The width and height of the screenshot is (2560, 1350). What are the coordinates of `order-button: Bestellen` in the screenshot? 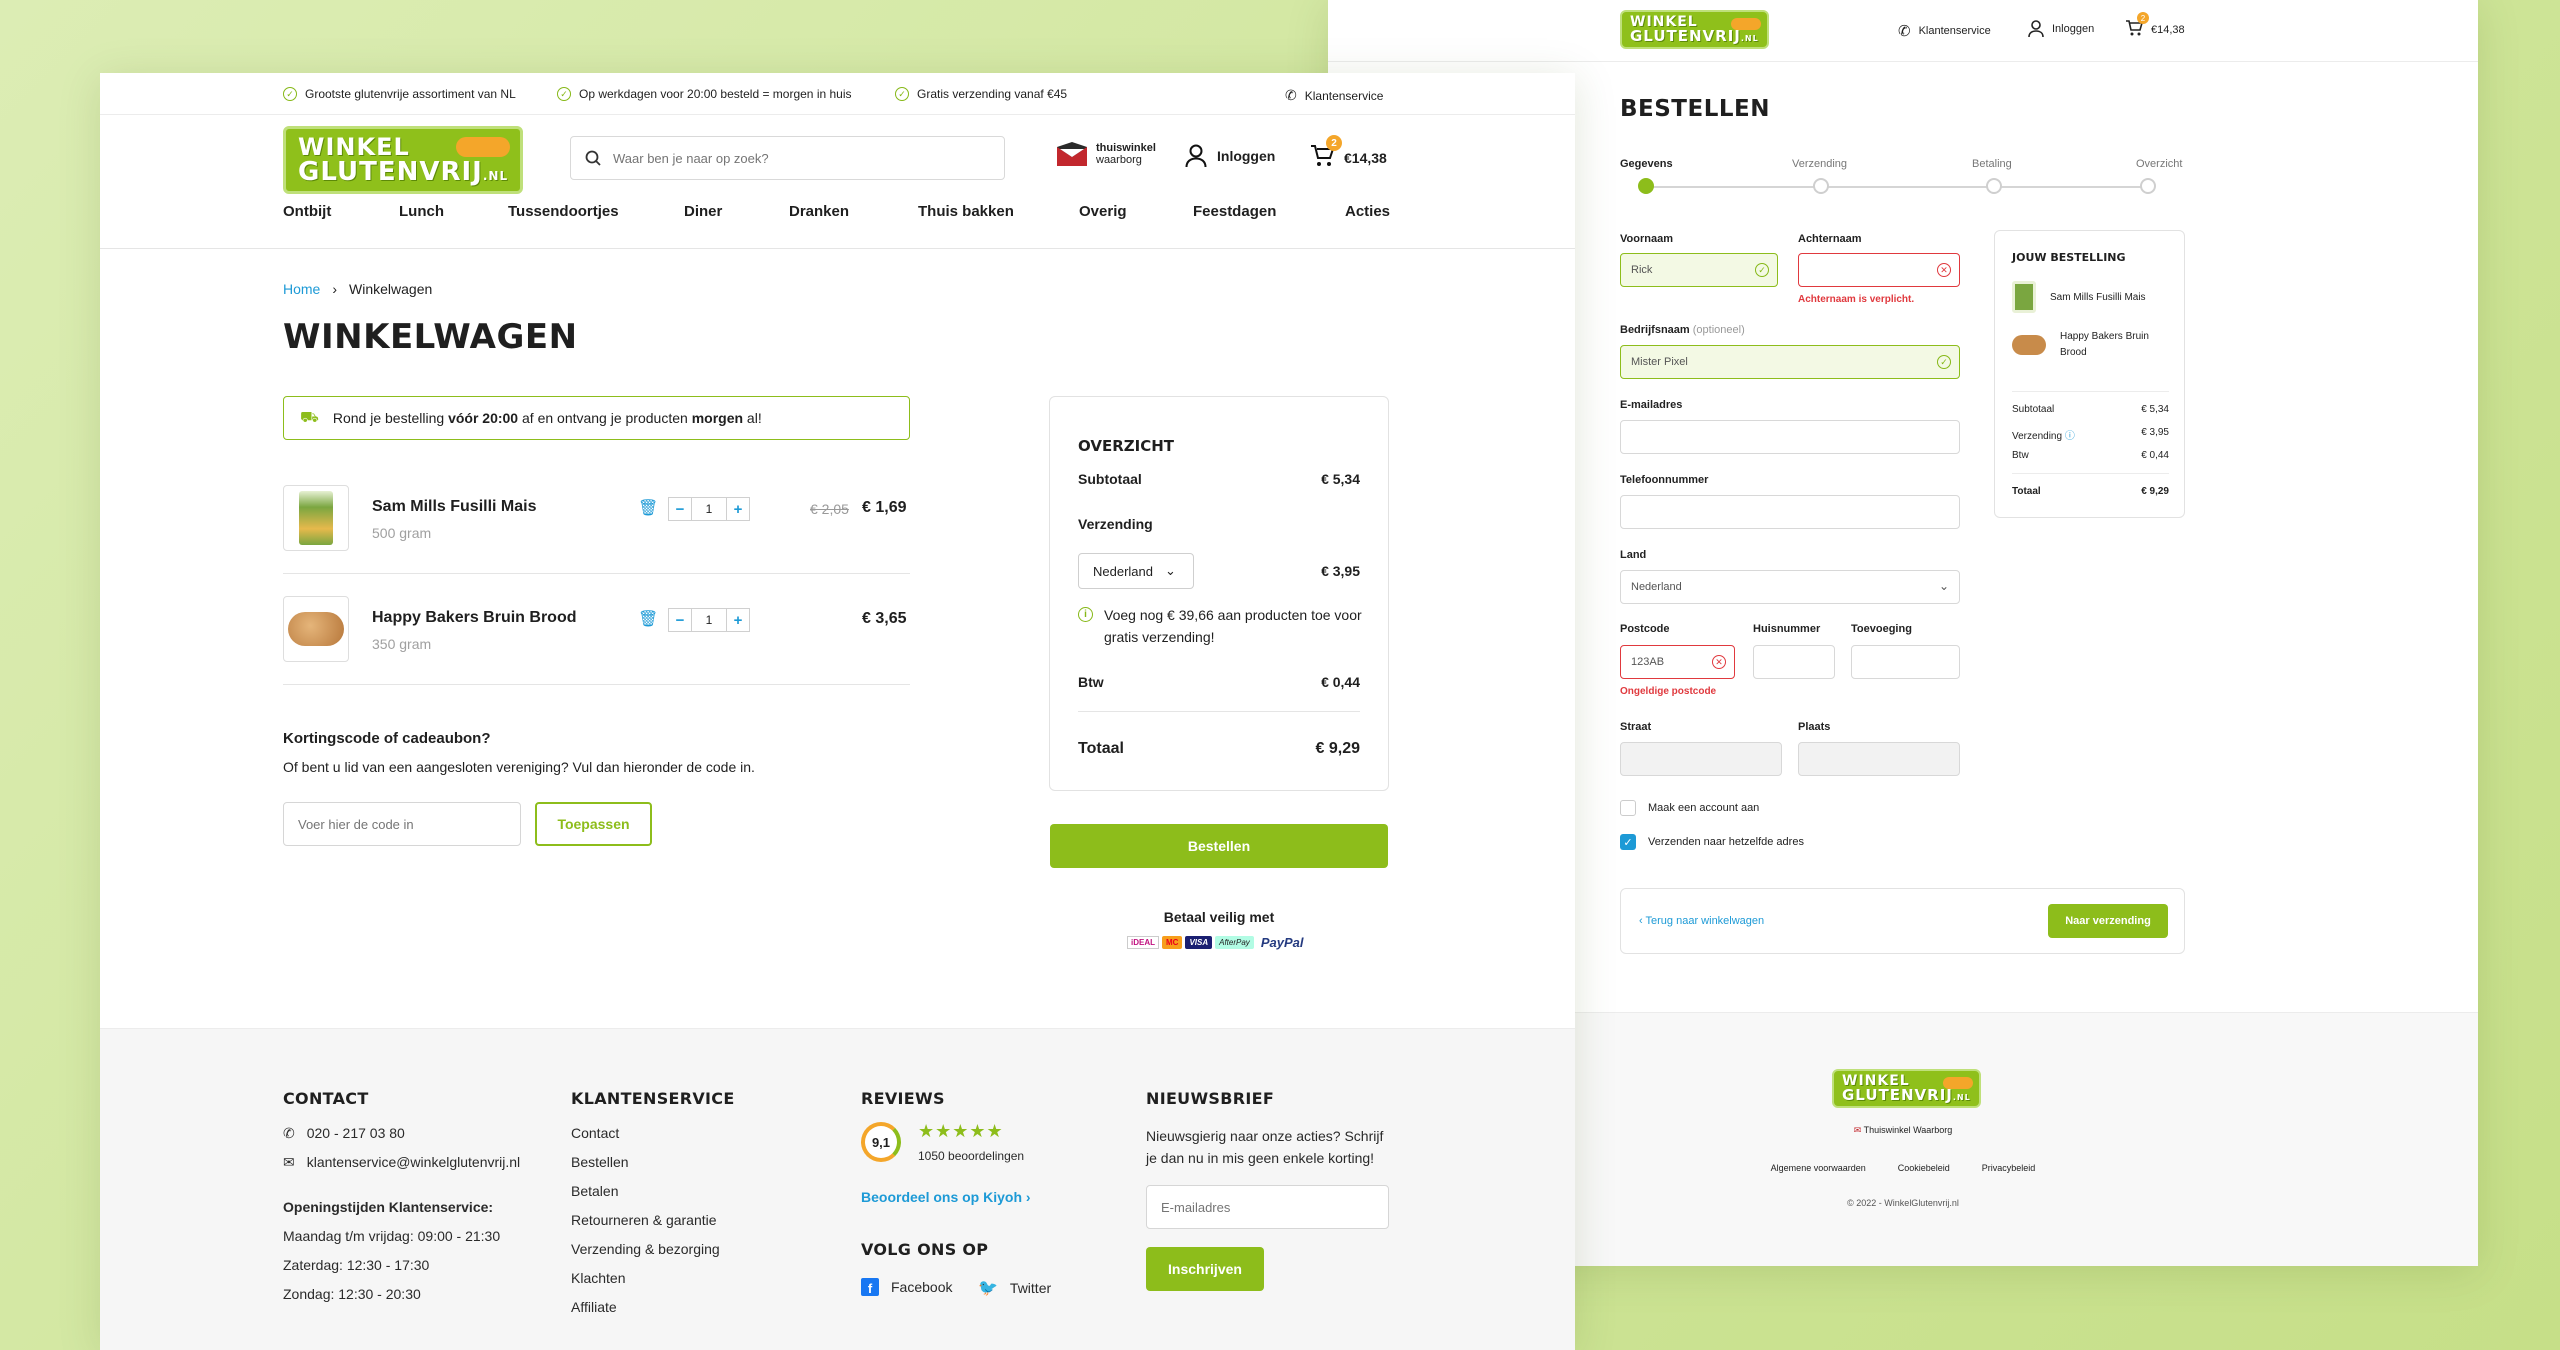 It's located at (1219, 846).